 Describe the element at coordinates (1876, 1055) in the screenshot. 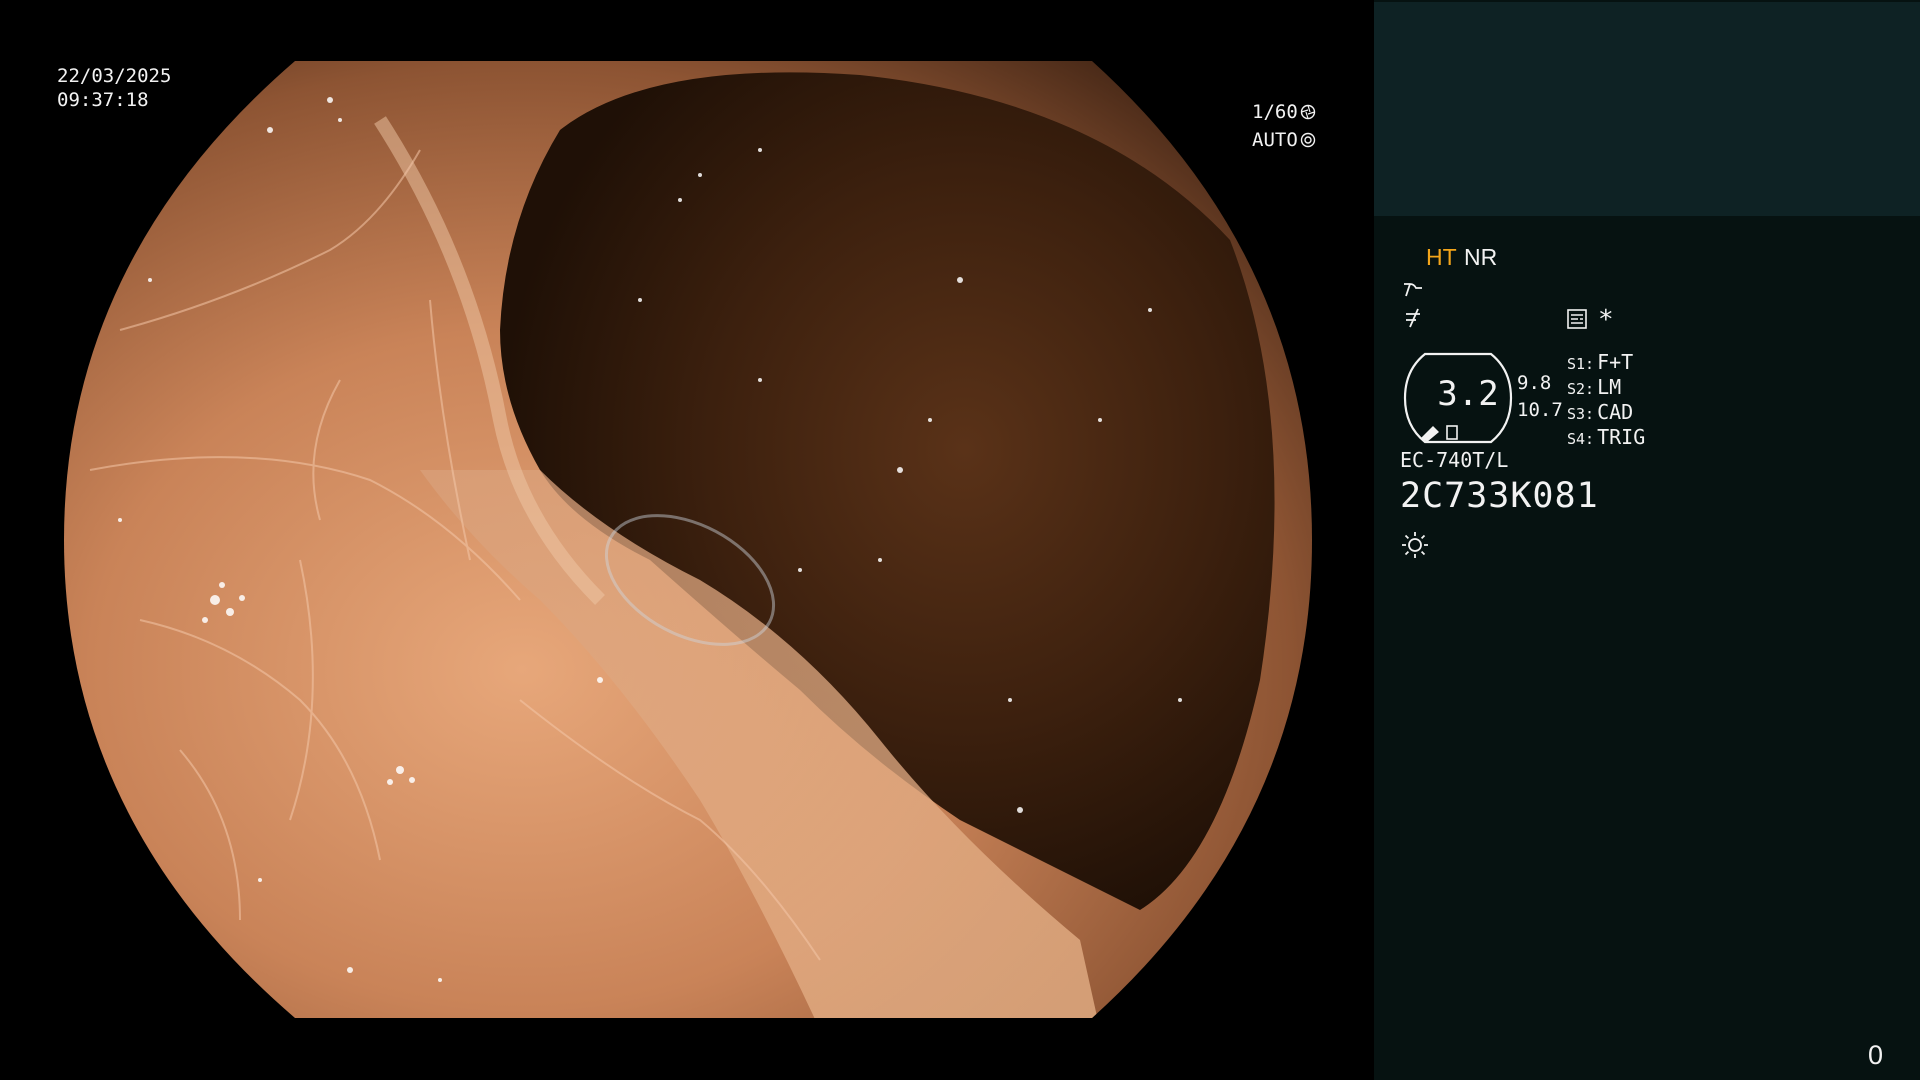

I see `image-counter: 0` at that location.